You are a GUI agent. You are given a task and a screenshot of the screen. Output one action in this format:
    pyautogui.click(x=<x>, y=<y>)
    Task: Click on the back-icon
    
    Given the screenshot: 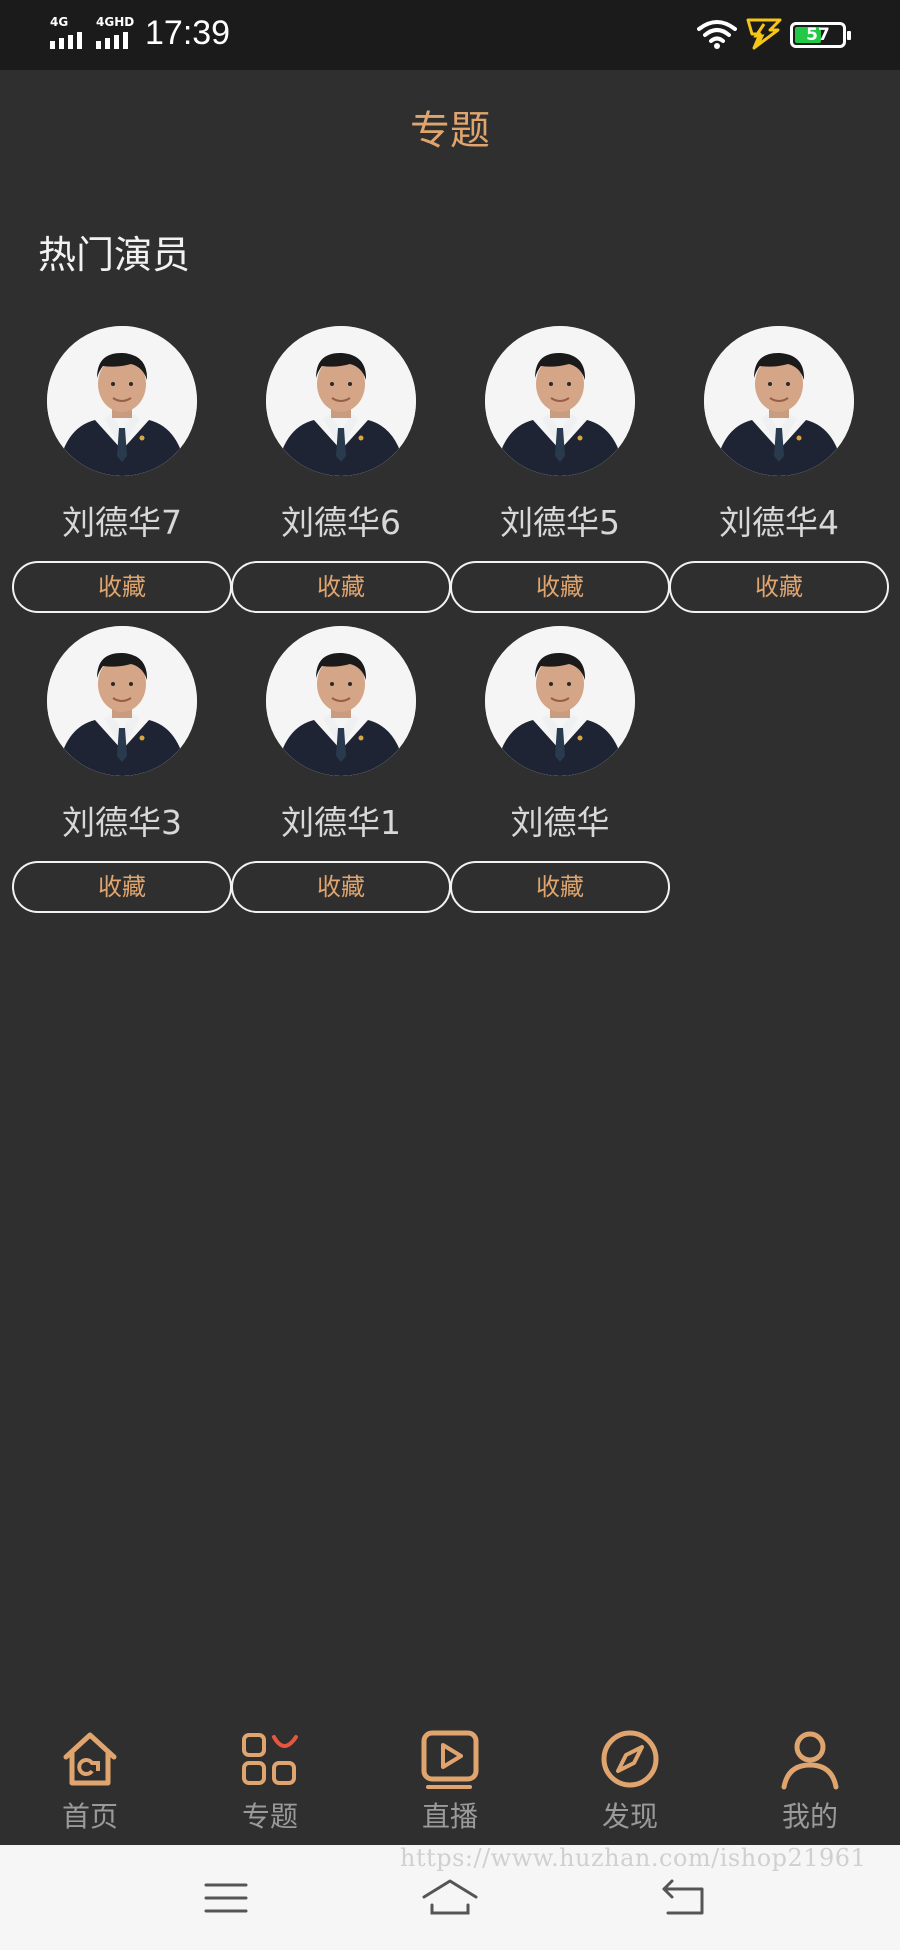 What is the action you would take?
    pyautogui.click(x=686, y=1898)
    